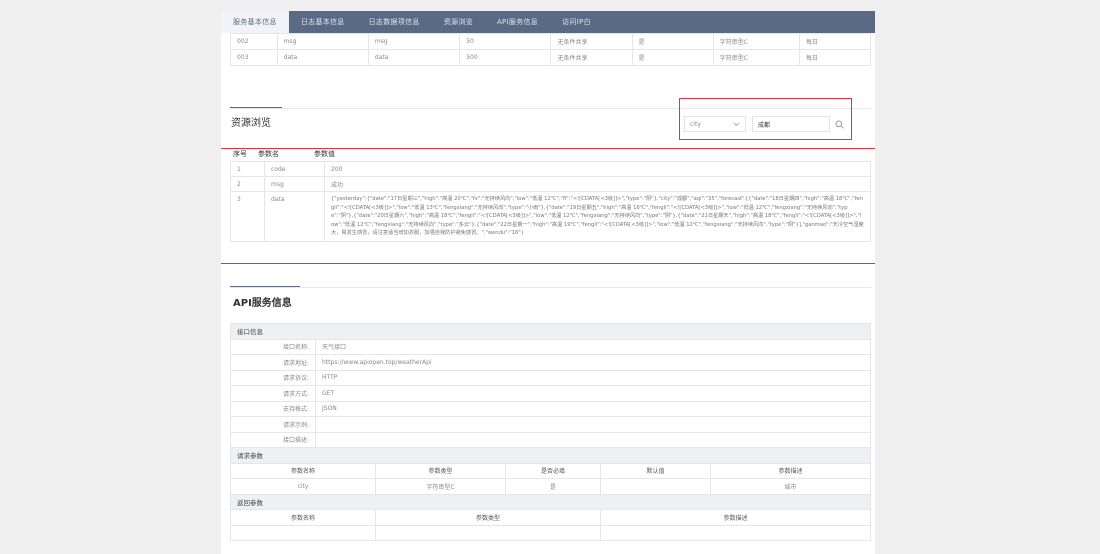  Describe the element at coordinates (273, 424) in the screenshot. I see `field-label-example: 请求示例:` at that location.